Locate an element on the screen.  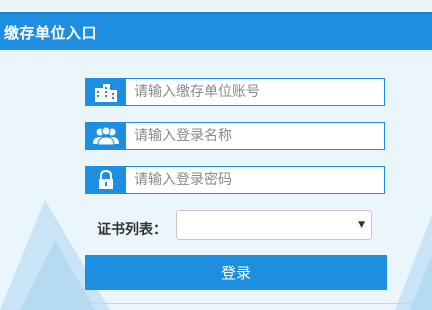
login-name-input is located at coordinates (255, 136).